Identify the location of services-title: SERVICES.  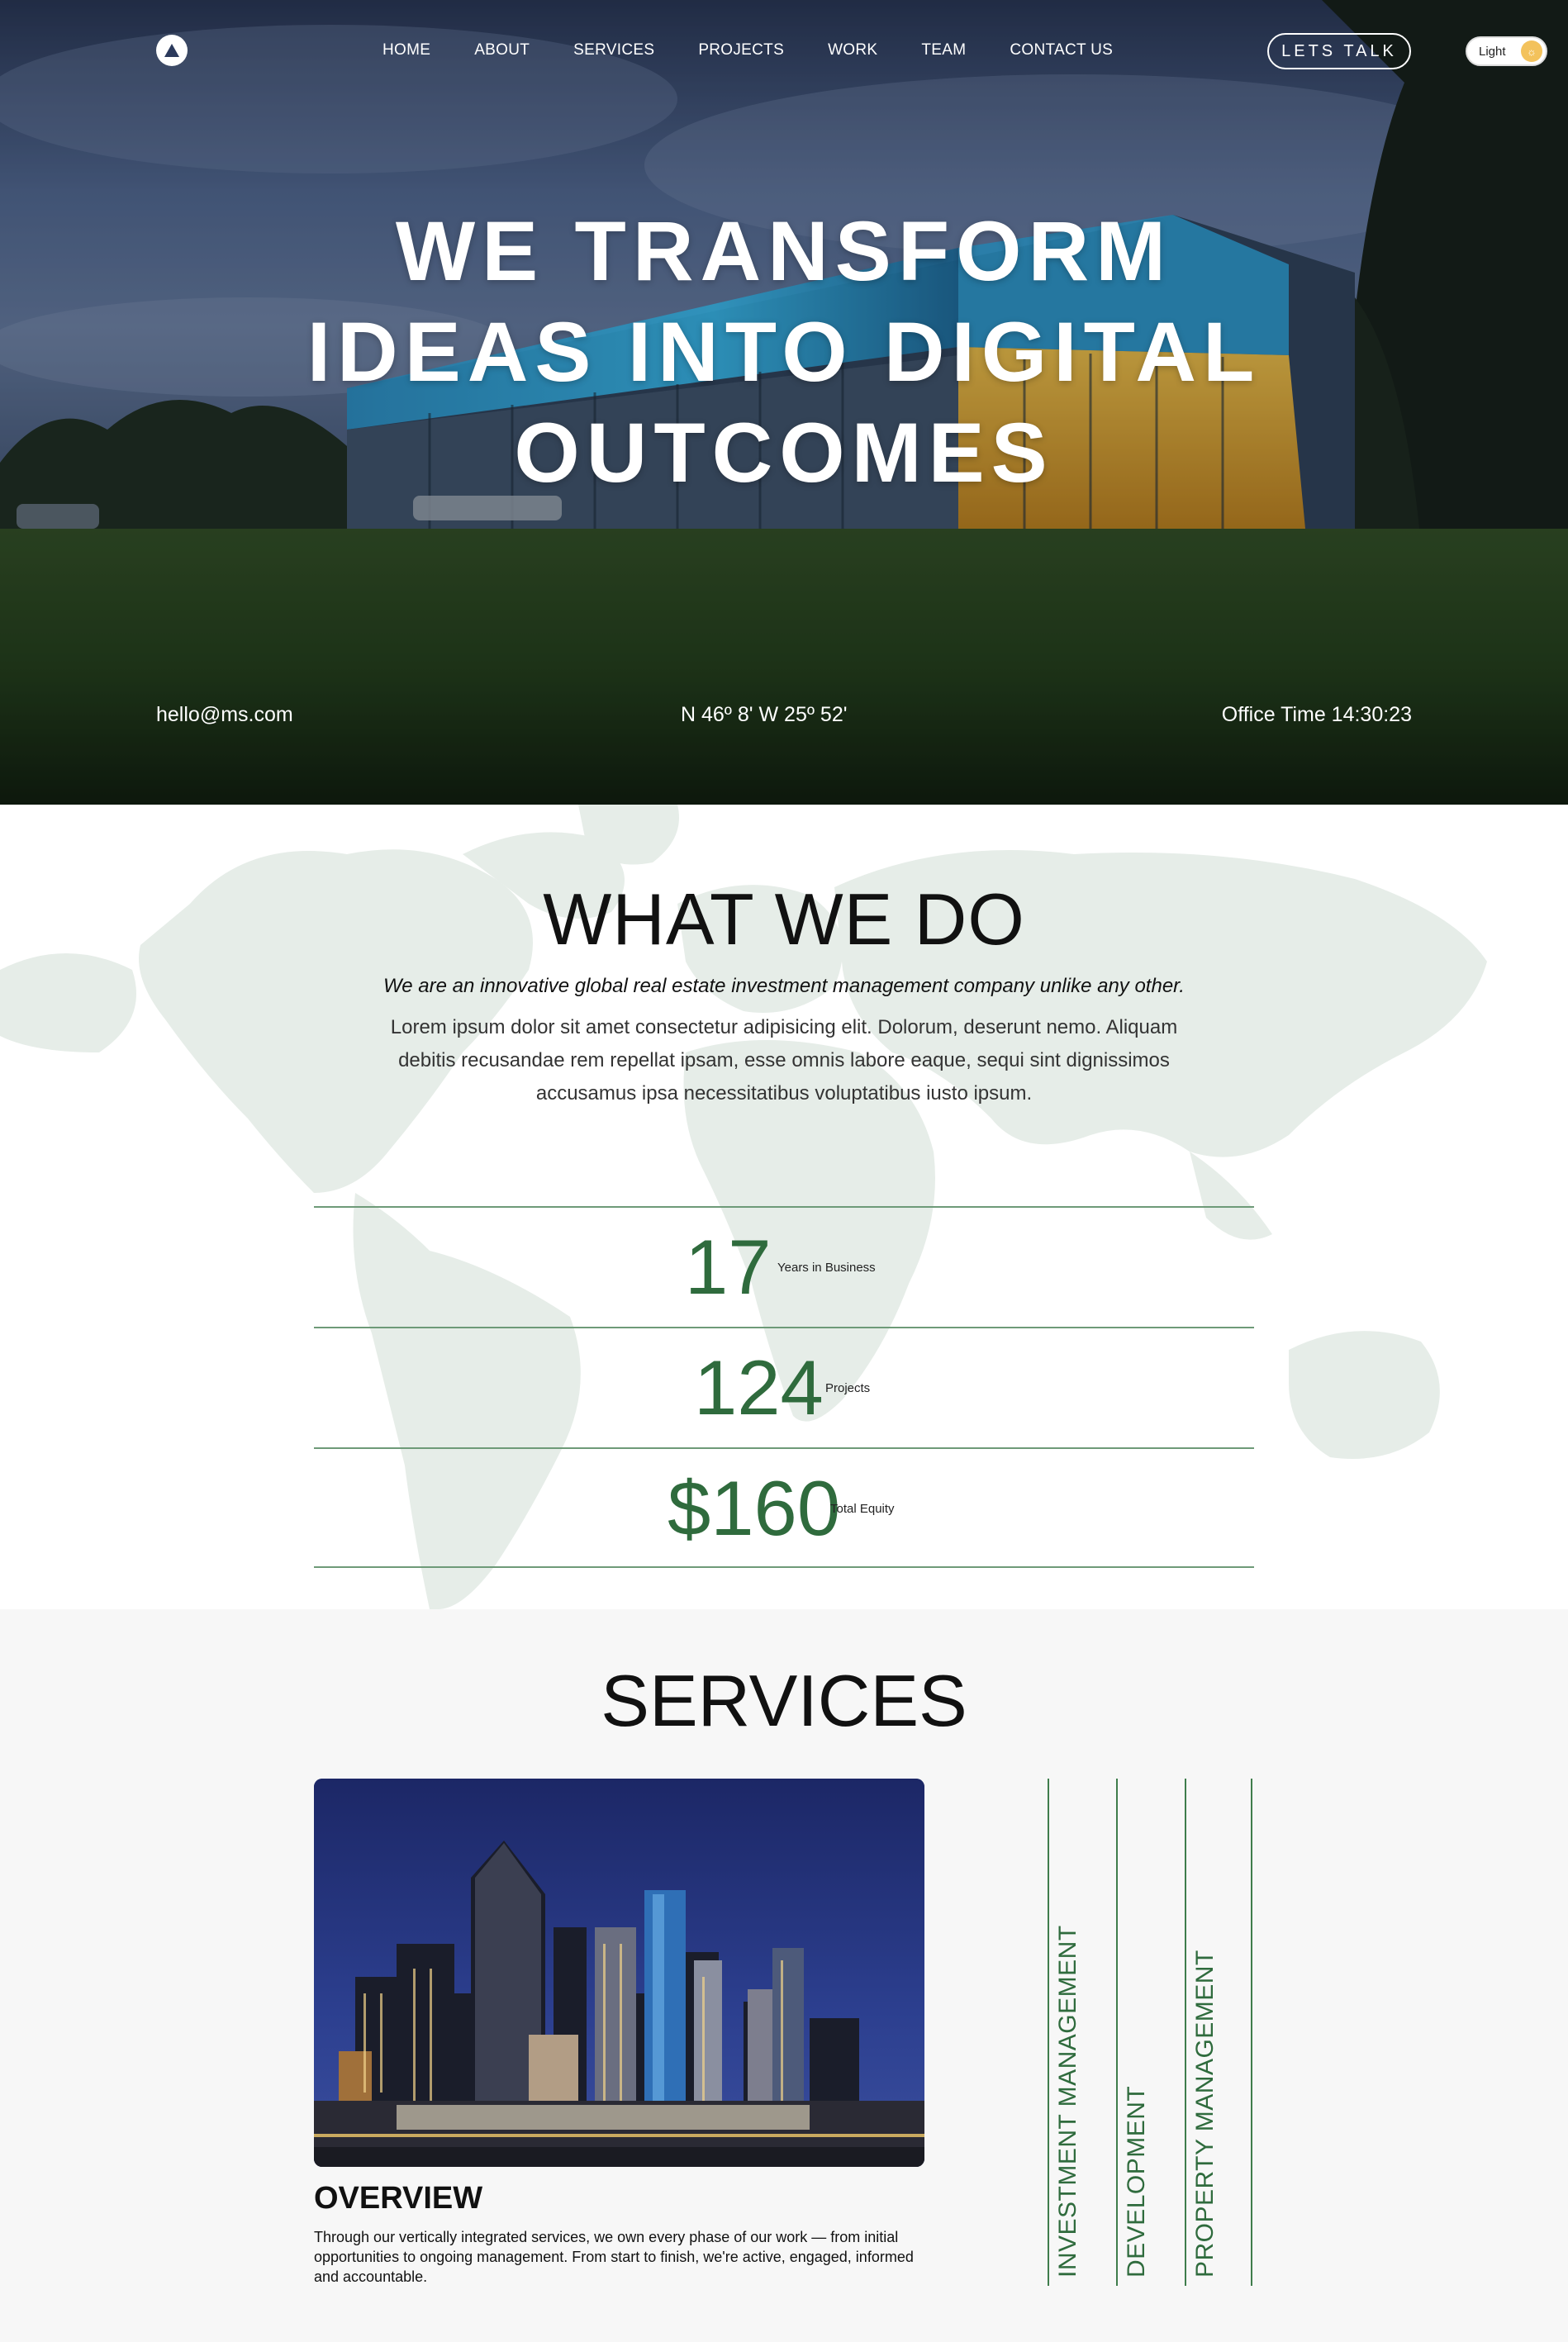
(784, 1700).